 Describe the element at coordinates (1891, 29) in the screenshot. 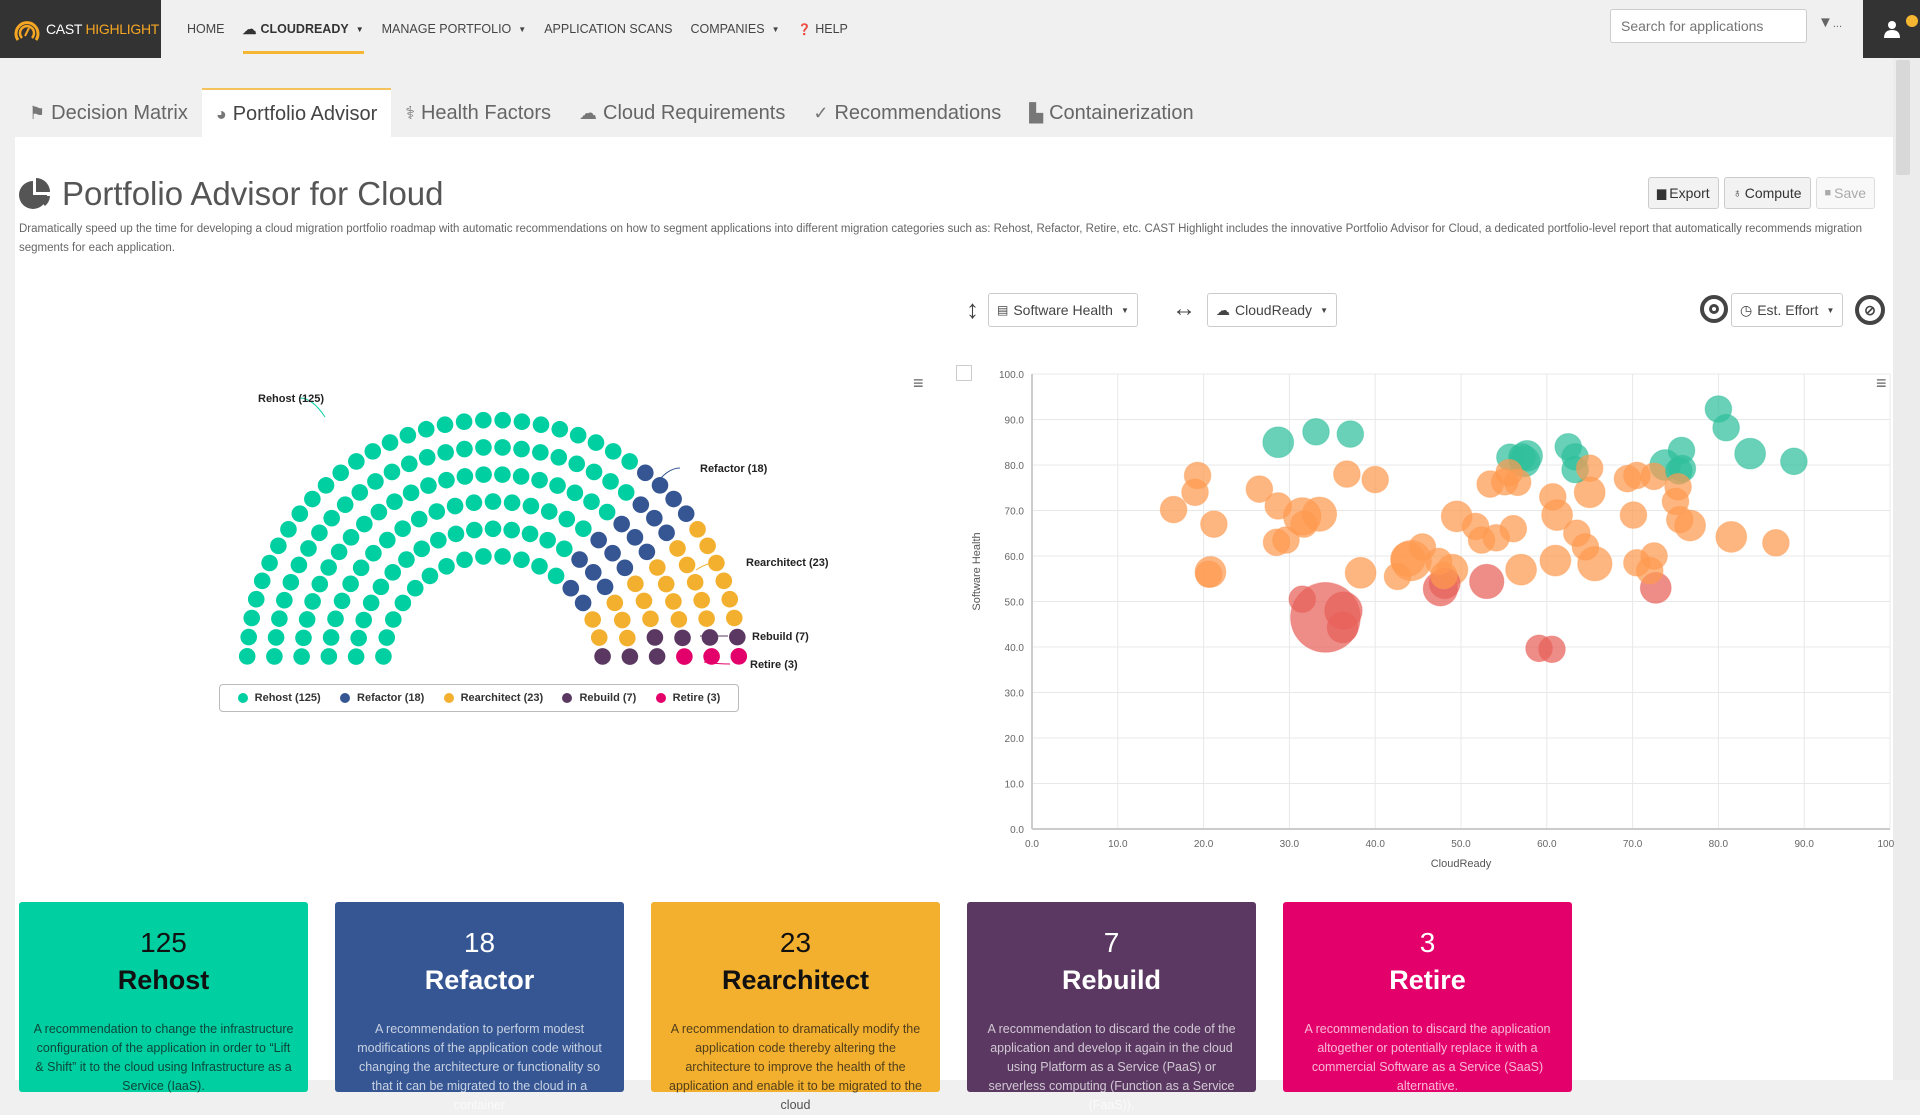

I see `user-menu-button` at that location.